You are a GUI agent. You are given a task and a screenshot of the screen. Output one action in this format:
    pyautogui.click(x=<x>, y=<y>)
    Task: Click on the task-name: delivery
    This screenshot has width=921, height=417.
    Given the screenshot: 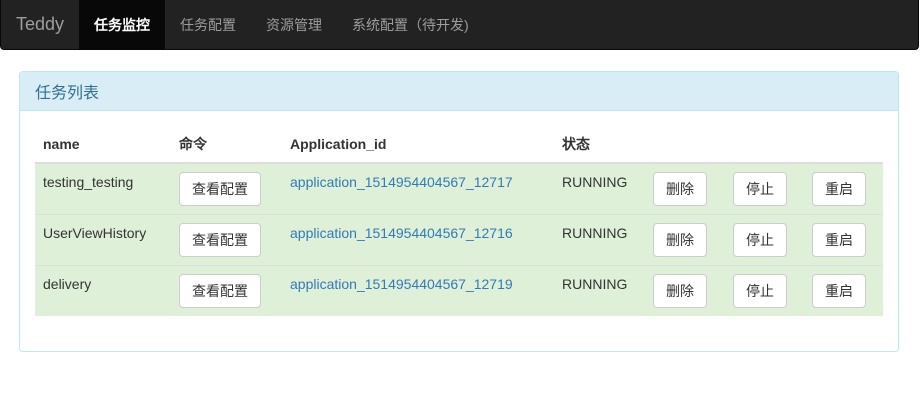 What is the action you would take?
    pyautogui.click(x=103, y=290)
    